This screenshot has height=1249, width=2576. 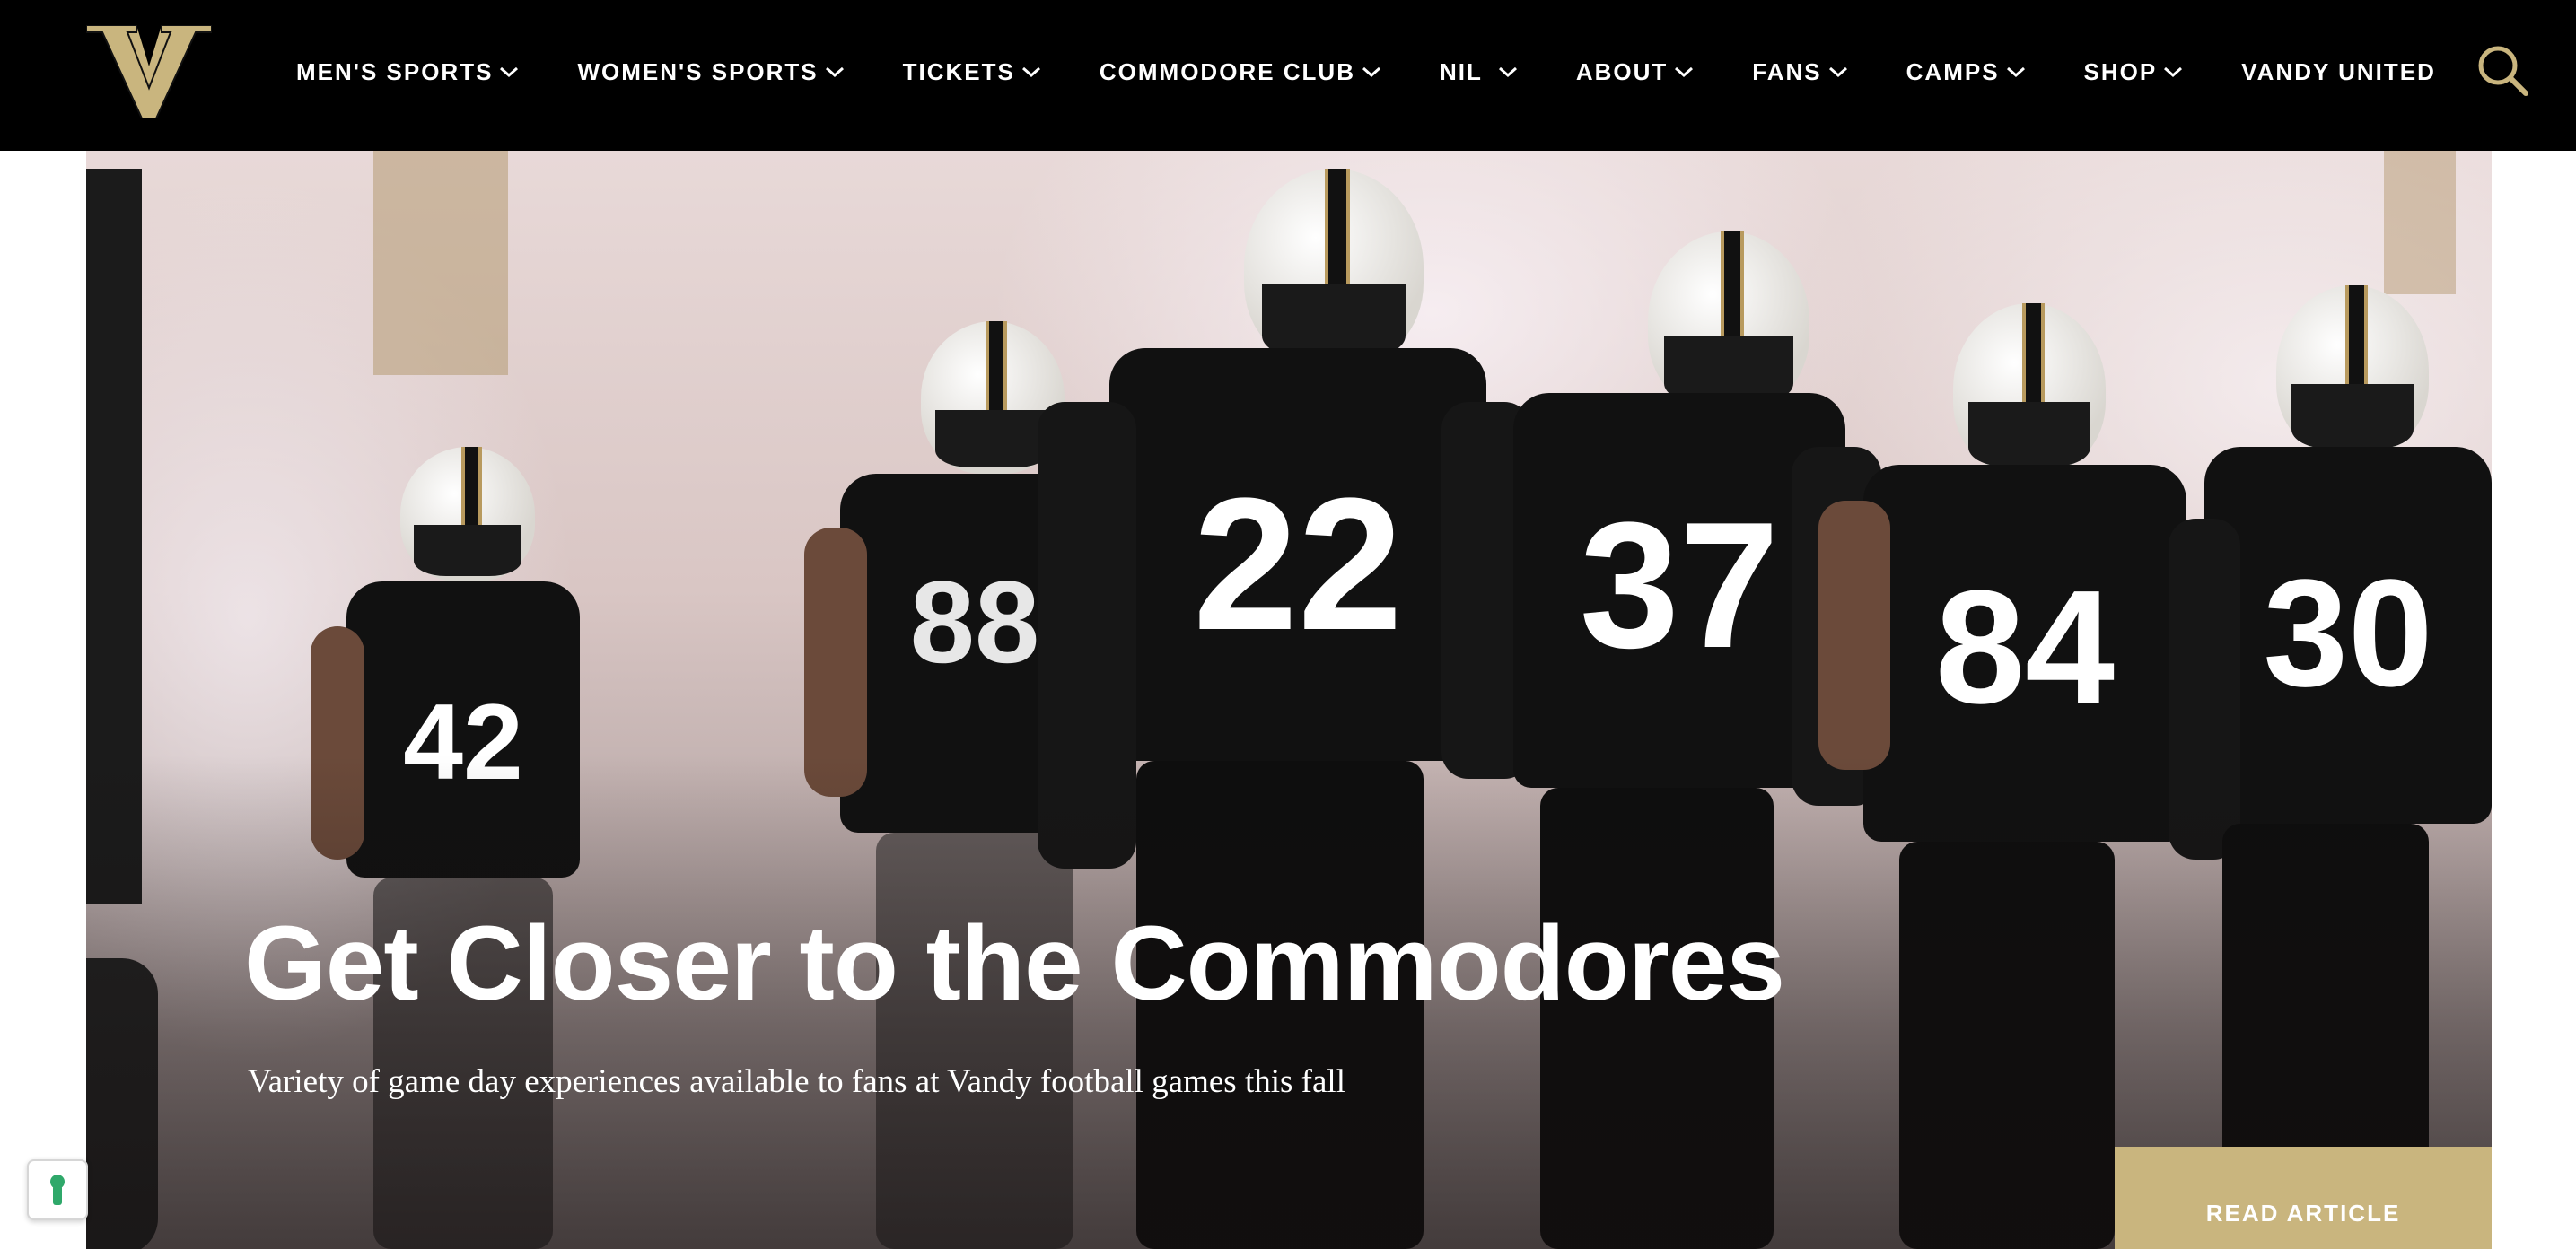 I want to click on nav-label: SHOP, so click(x=2120, y=71).